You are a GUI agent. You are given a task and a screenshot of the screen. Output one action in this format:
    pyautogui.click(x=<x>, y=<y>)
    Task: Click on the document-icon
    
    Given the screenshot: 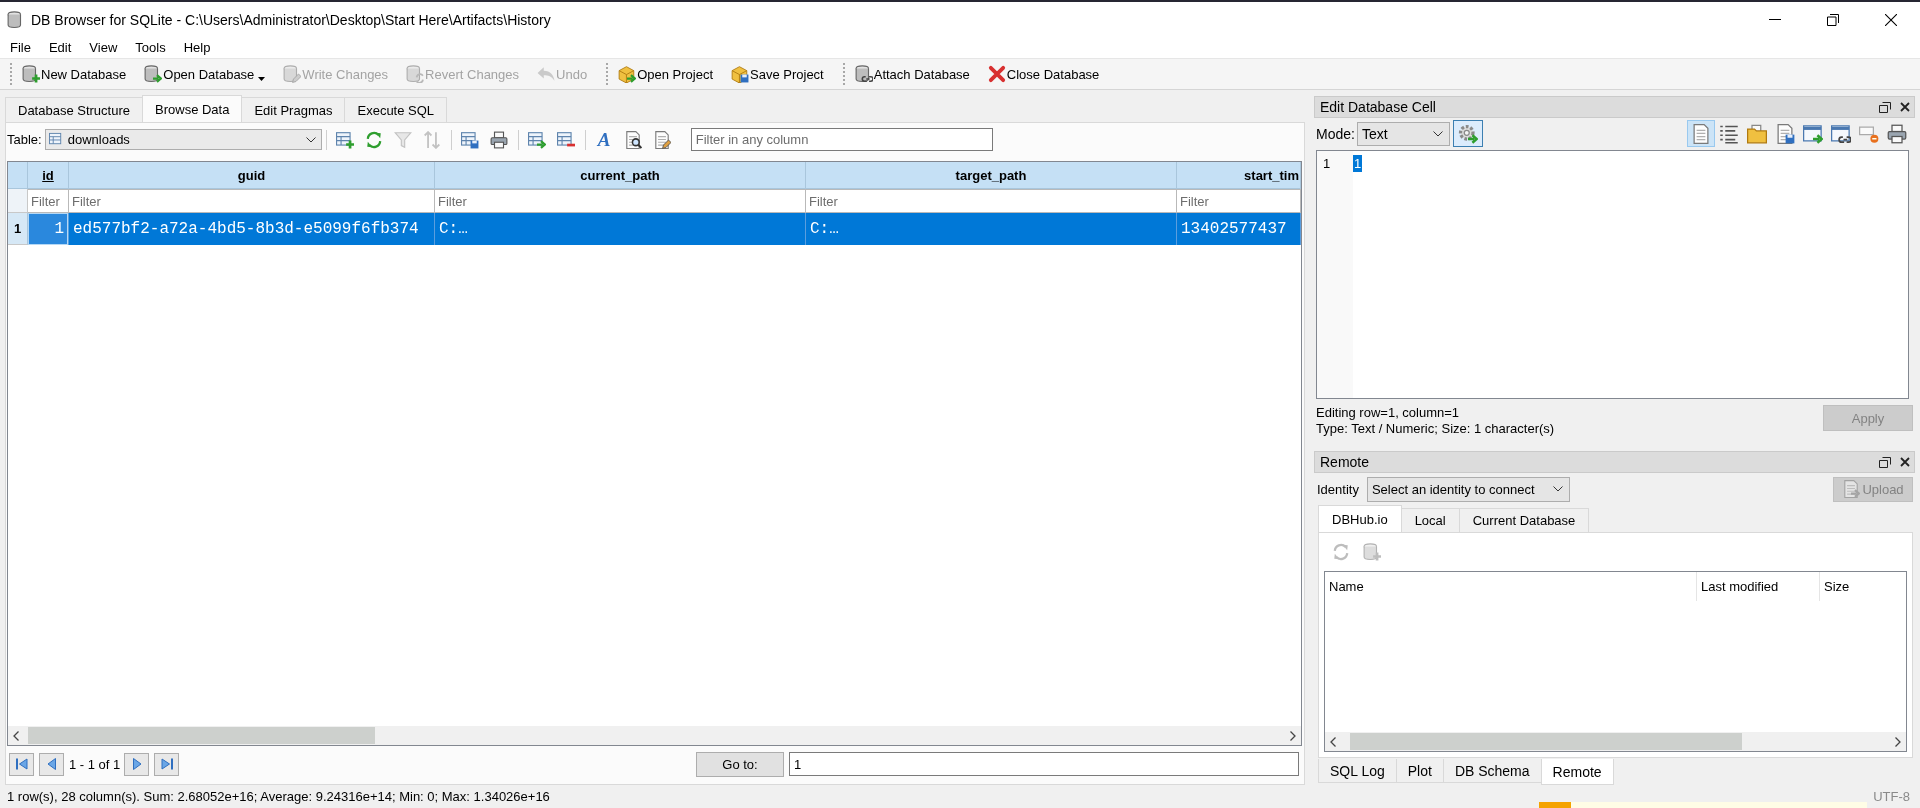 What is the action you would take?
    pyautogui.click(x=1701, y=133)
    